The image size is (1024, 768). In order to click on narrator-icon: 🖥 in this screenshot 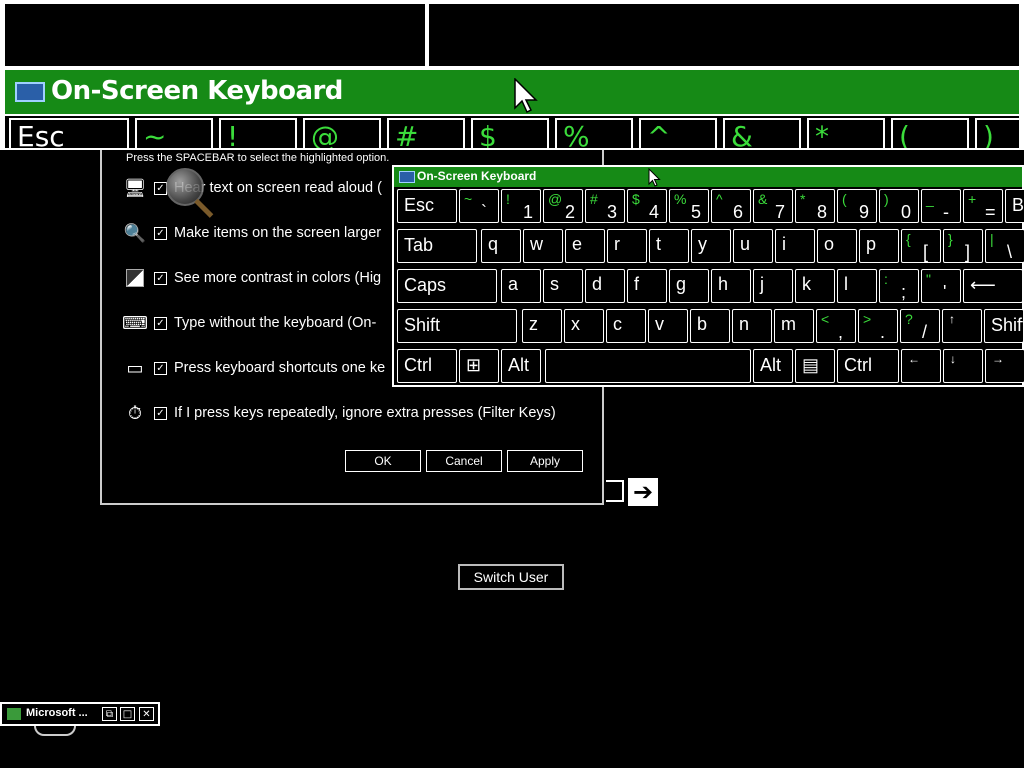, I will do `click(135, 188)`.